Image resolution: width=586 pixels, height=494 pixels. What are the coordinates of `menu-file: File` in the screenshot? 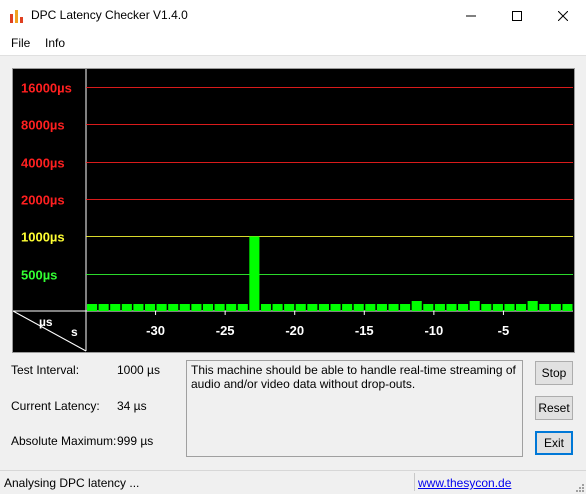 It's located at (20, 43).